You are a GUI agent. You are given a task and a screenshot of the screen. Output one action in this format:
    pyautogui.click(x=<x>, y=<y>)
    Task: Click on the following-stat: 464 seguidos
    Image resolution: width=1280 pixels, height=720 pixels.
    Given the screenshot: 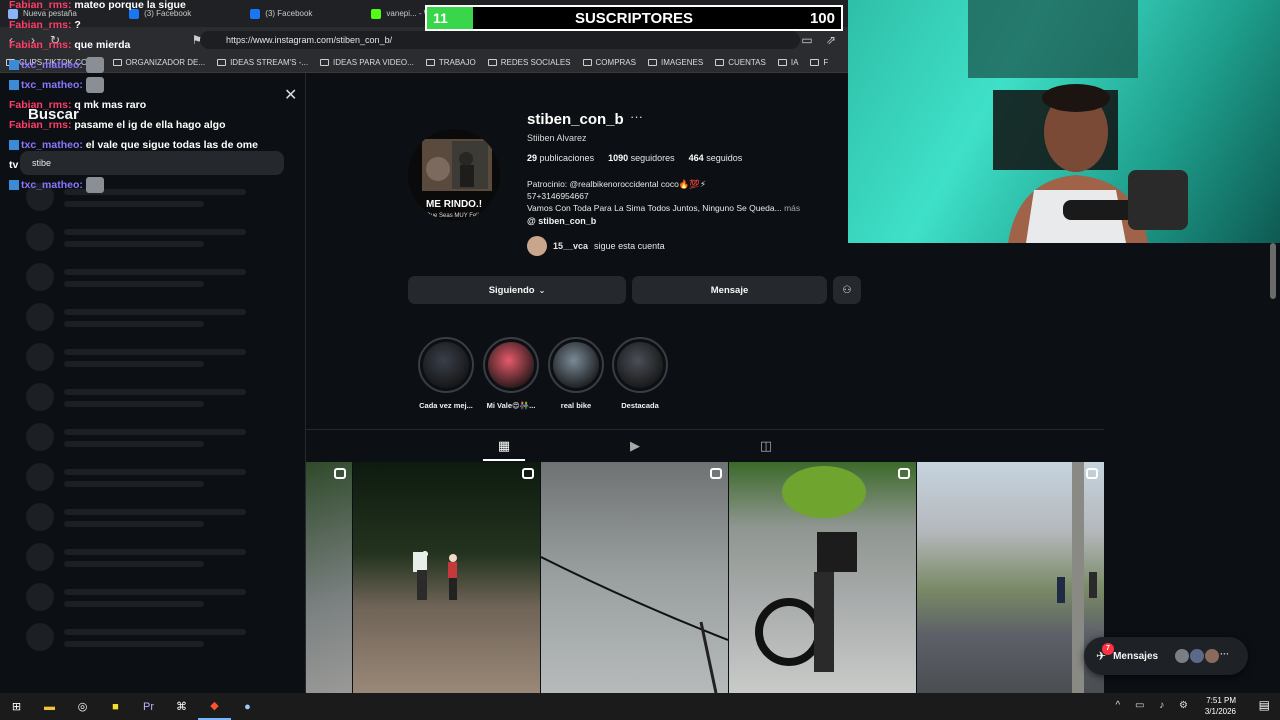 What is the action you would take?
    pyautogui.click(x=716, y=158)
    